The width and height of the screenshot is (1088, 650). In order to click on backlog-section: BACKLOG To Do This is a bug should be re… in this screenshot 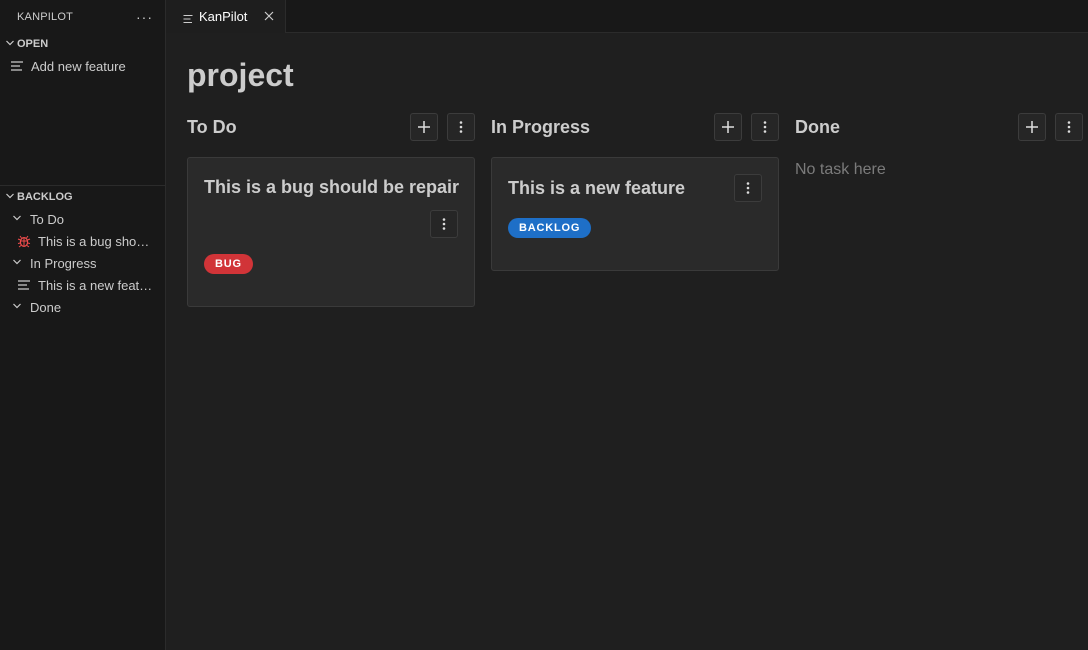, I will do `click(82, 252)`.